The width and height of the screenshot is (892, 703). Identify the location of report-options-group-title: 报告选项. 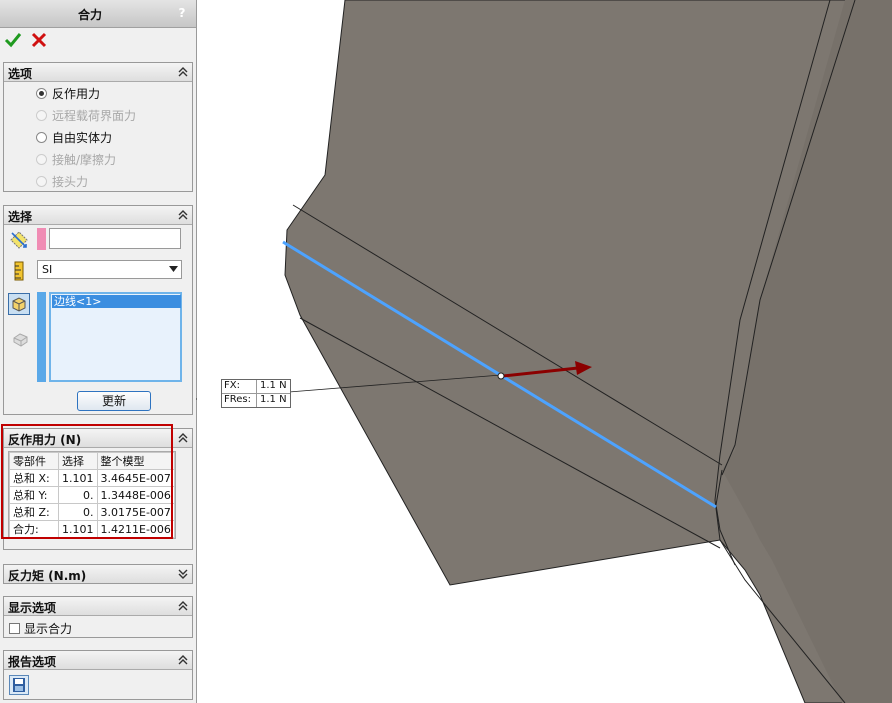
(32, 662).